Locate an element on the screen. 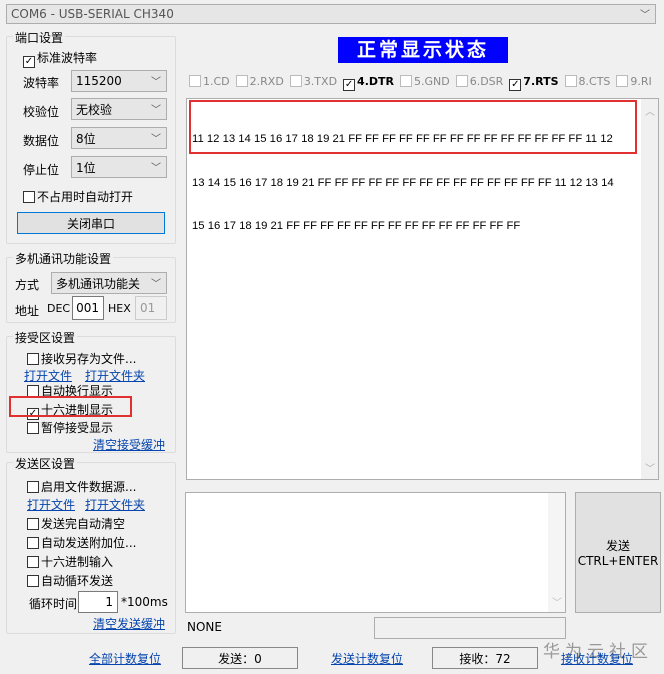 This screenshot has height=674, width=664. label: 暂停接受显示 is located at coordinates (77, 428).